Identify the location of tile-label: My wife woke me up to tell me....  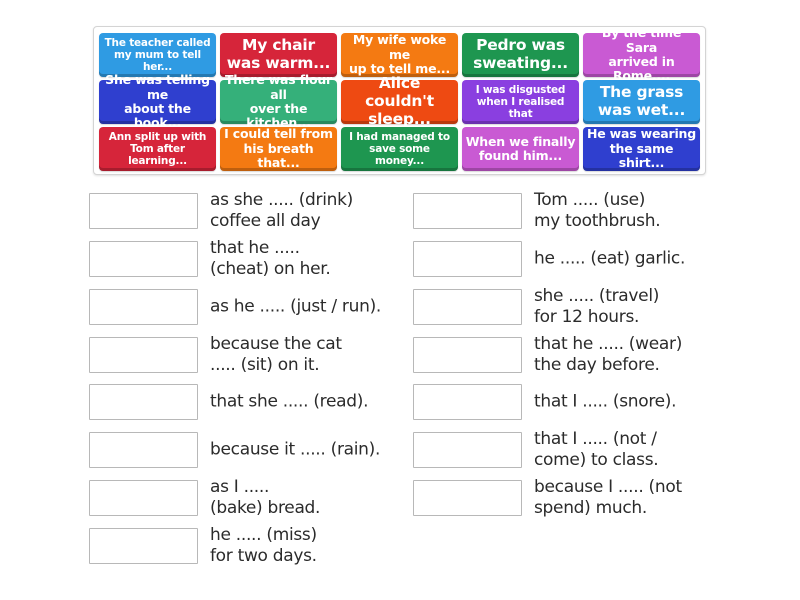
(399, 54).